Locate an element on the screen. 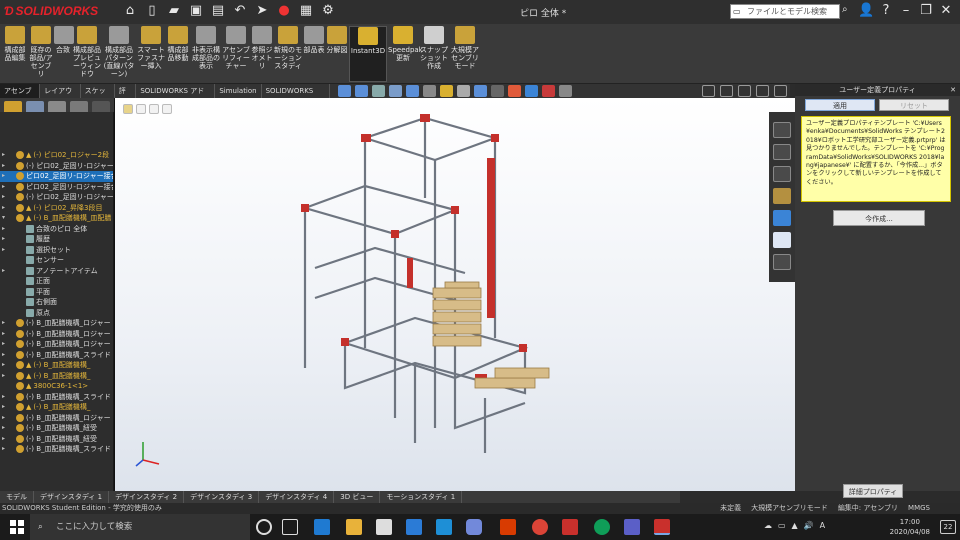  tree-item: ▸ アノテートアイテム is located at coordinates (56, 271).